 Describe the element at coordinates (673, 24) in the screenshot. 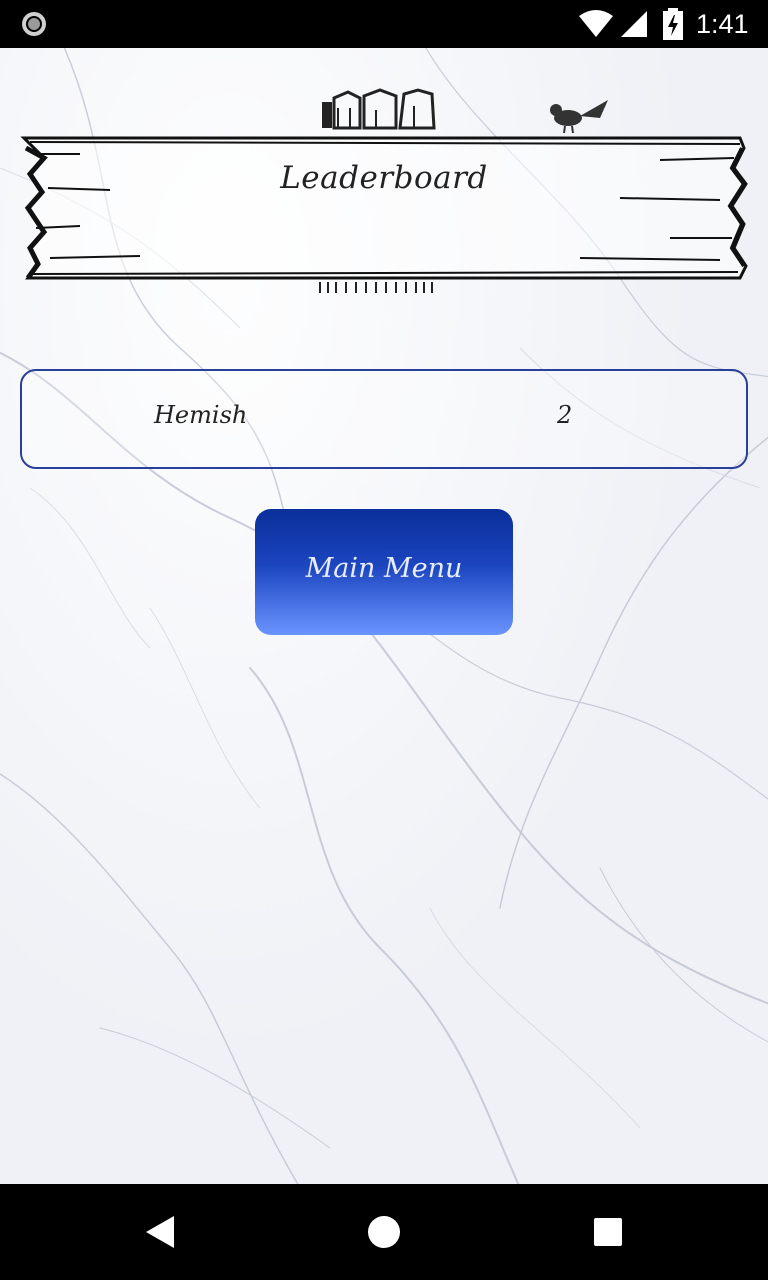

I see `battery-charging-icon` at that location.